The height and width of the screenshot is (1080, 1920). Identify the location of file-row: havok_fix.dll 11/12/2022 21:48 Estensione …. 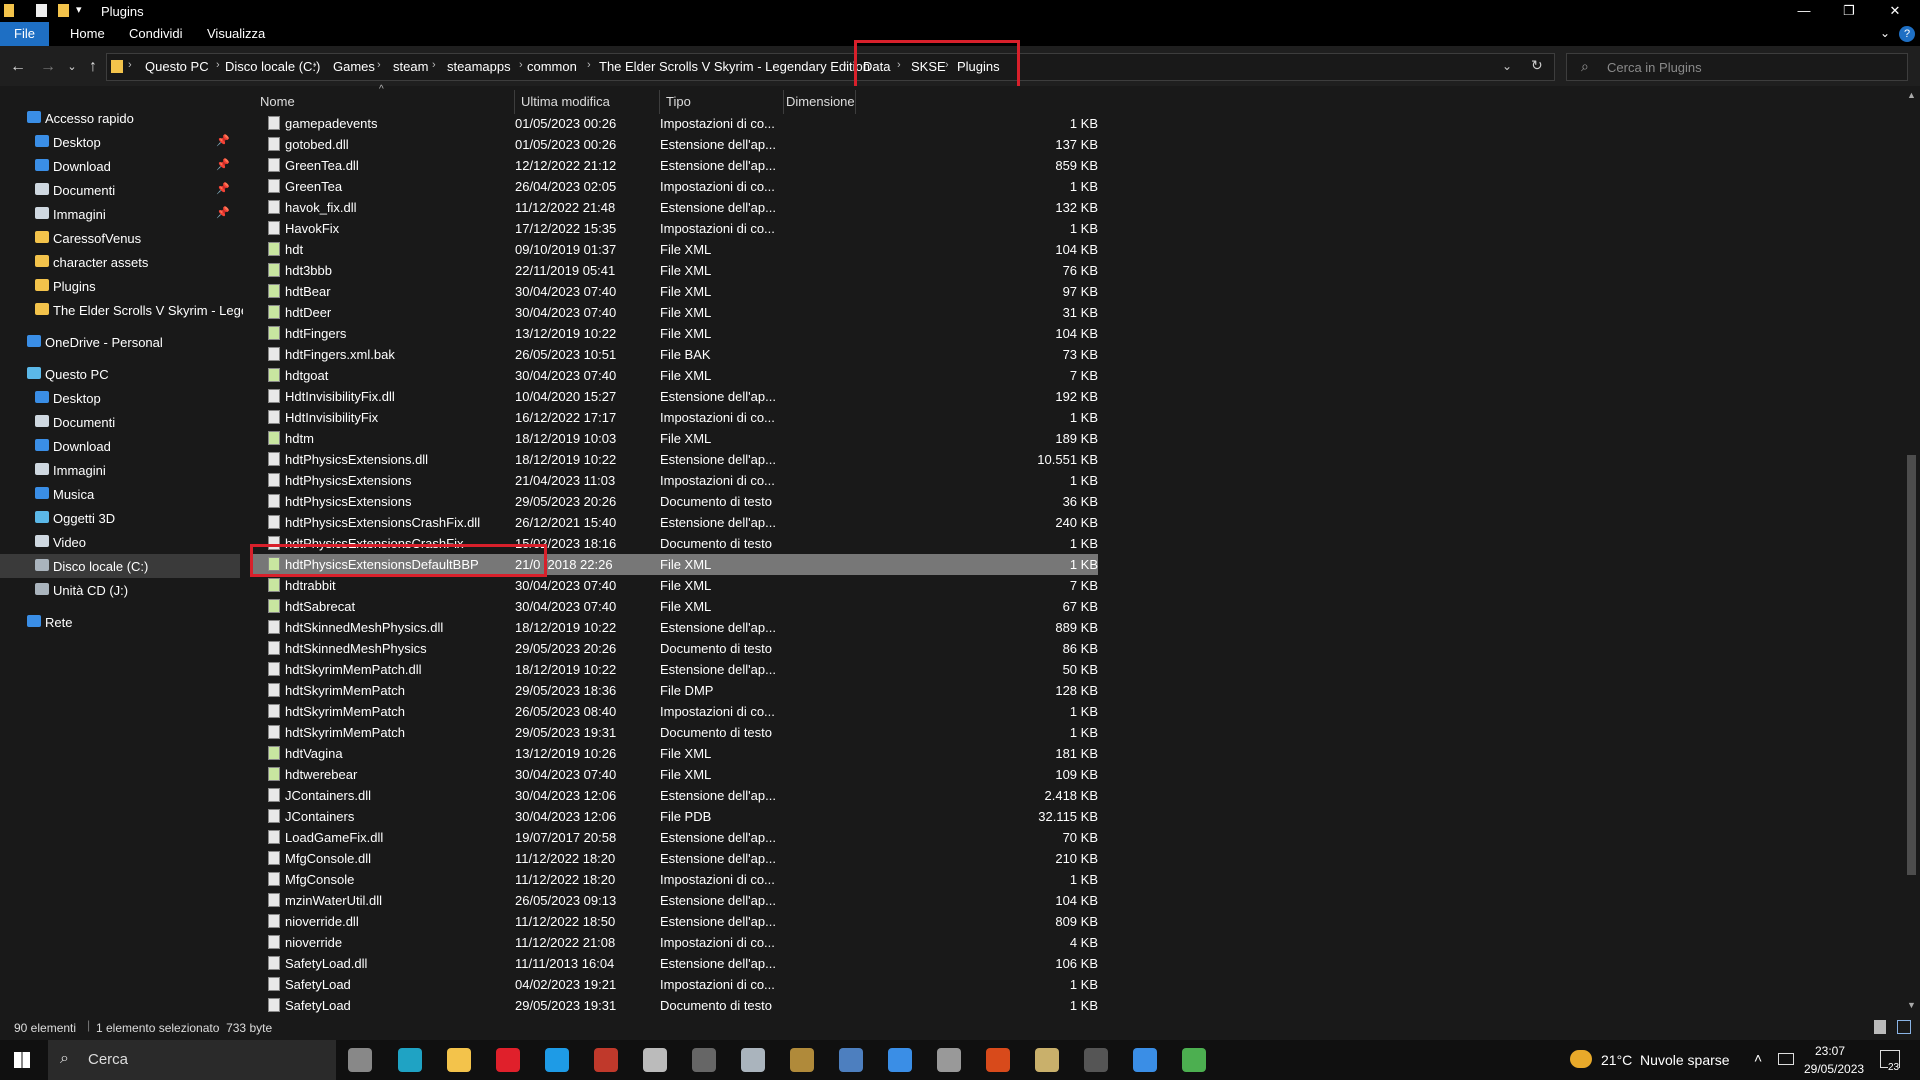
(674, 207).